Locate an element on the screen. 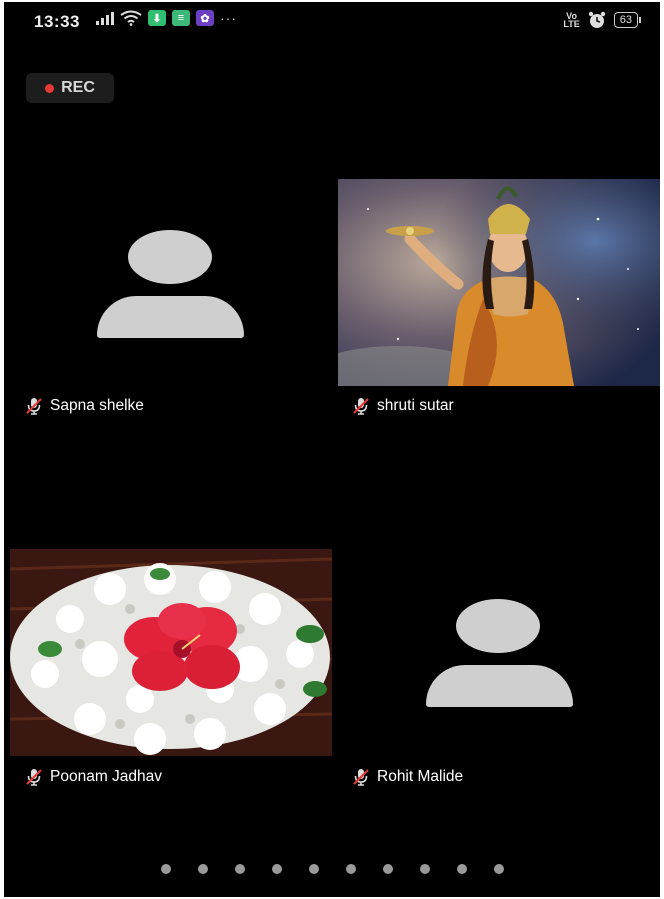 The height and width of the screenshot is (899, 664). status-icons: ⬇ ≡ ✿ ··· is located at coordinates (166, 18).